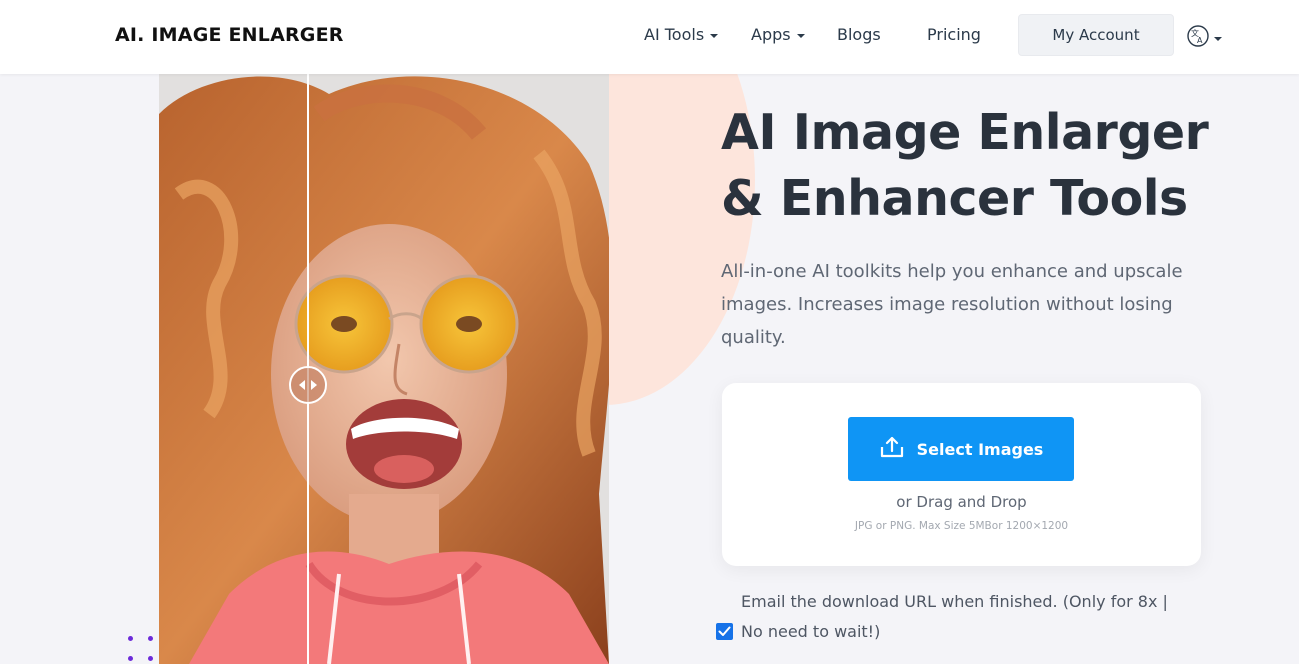 This screenshot has height=664, width=1299. I want to click on nav-pricing: Pricing, so click(954, 34).